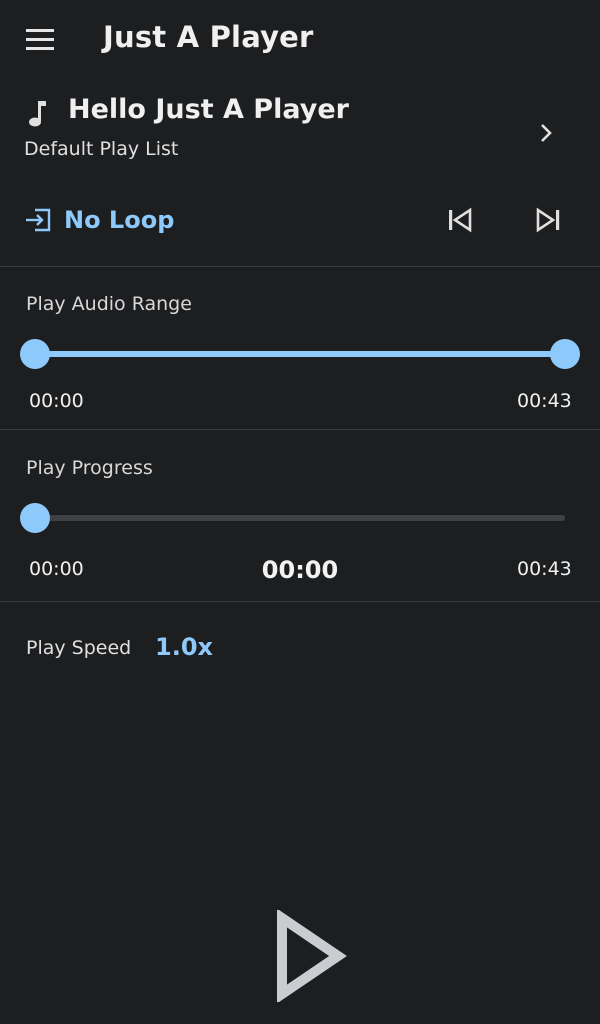 This screenshot has width=600, height=1024. What do you see at coordinates (544, 569) in the screenshot?
I see `progress-end-time: 00:43` at bounding box center [544, 569].